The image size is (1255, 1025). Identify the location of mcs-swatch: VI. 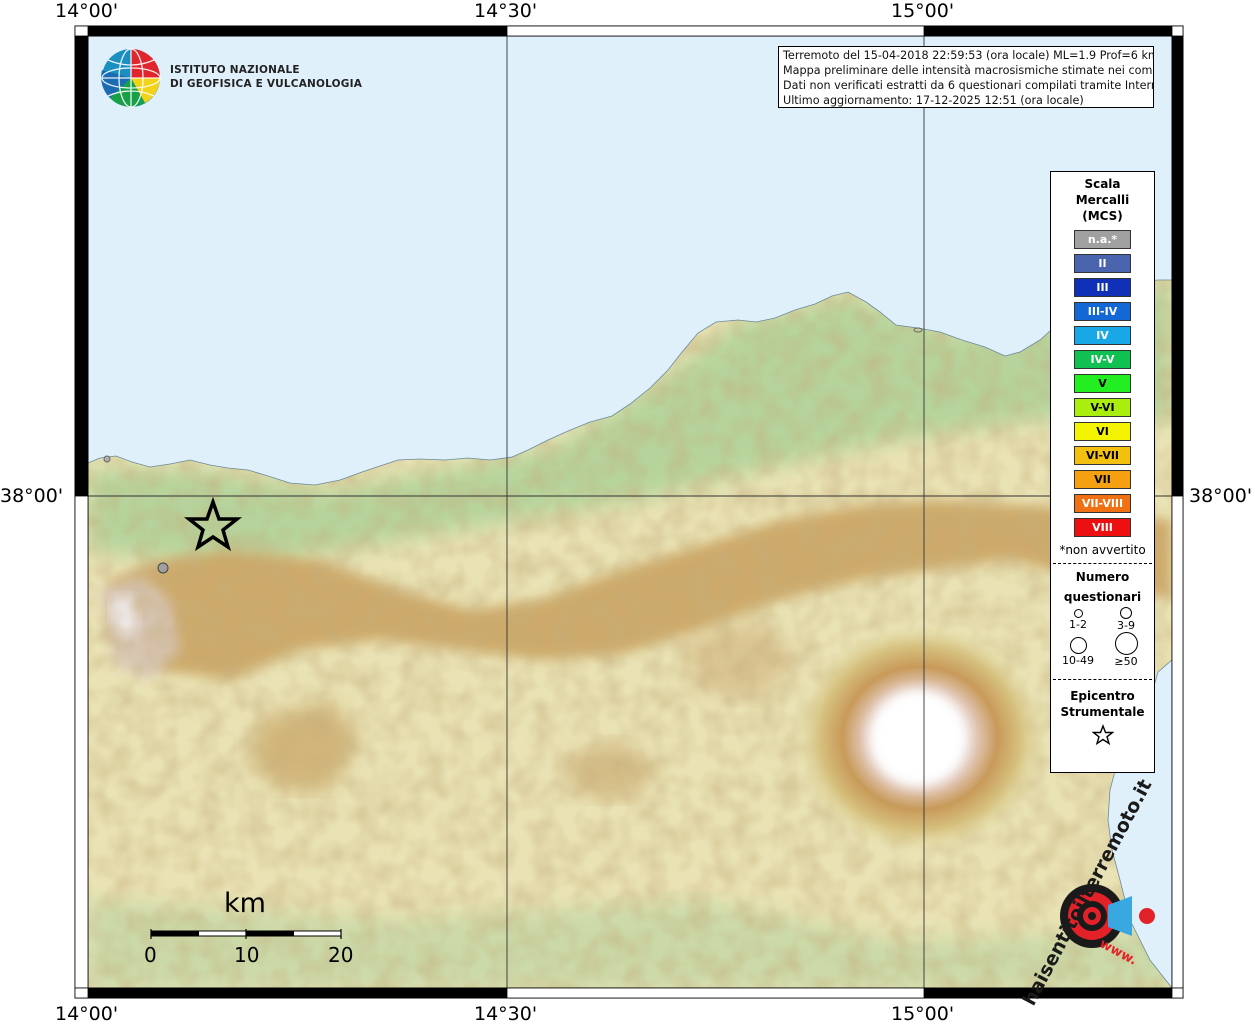
(1102, 431).